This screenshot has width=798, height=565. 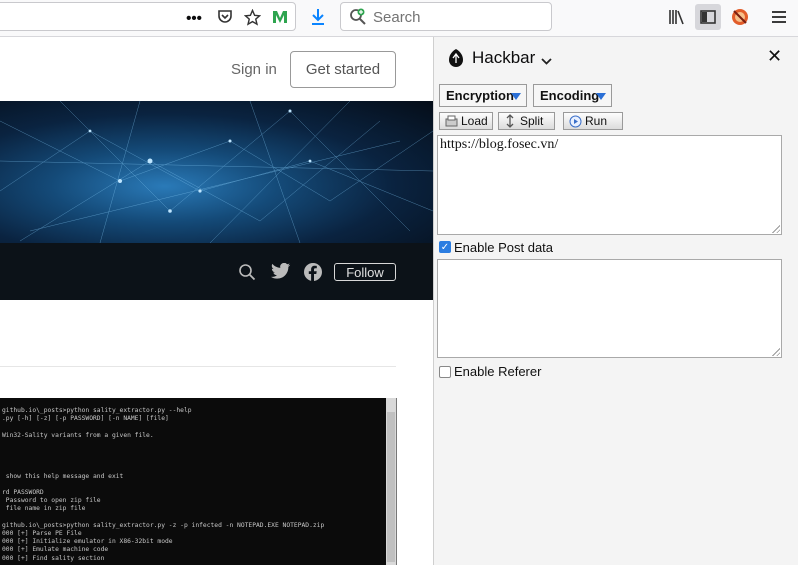 I want to click on run-icon, so click(x=575, y=121).